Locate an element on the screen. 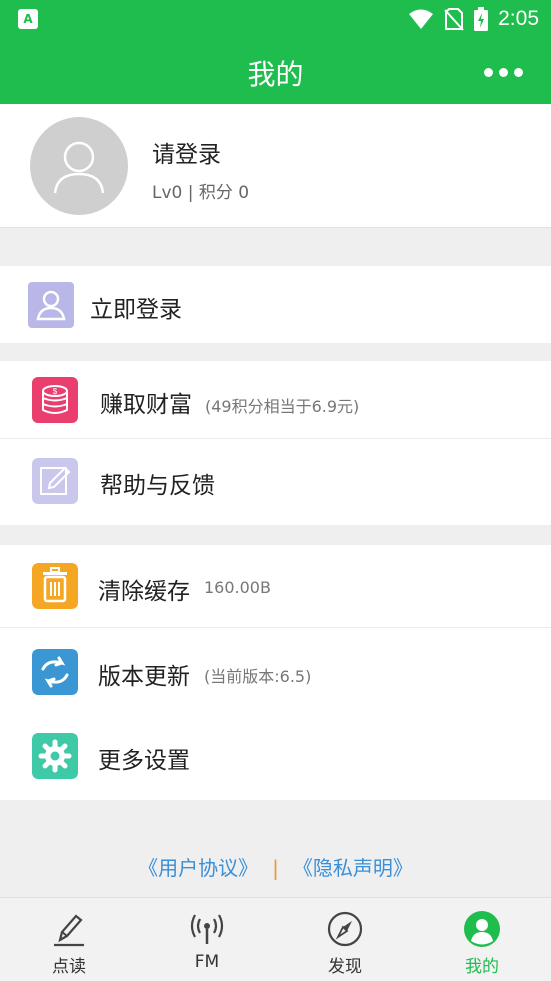 The height and width of the screenshot is (981, 551). tab-mine-label: 我的 is located at coordinates (482, 967).